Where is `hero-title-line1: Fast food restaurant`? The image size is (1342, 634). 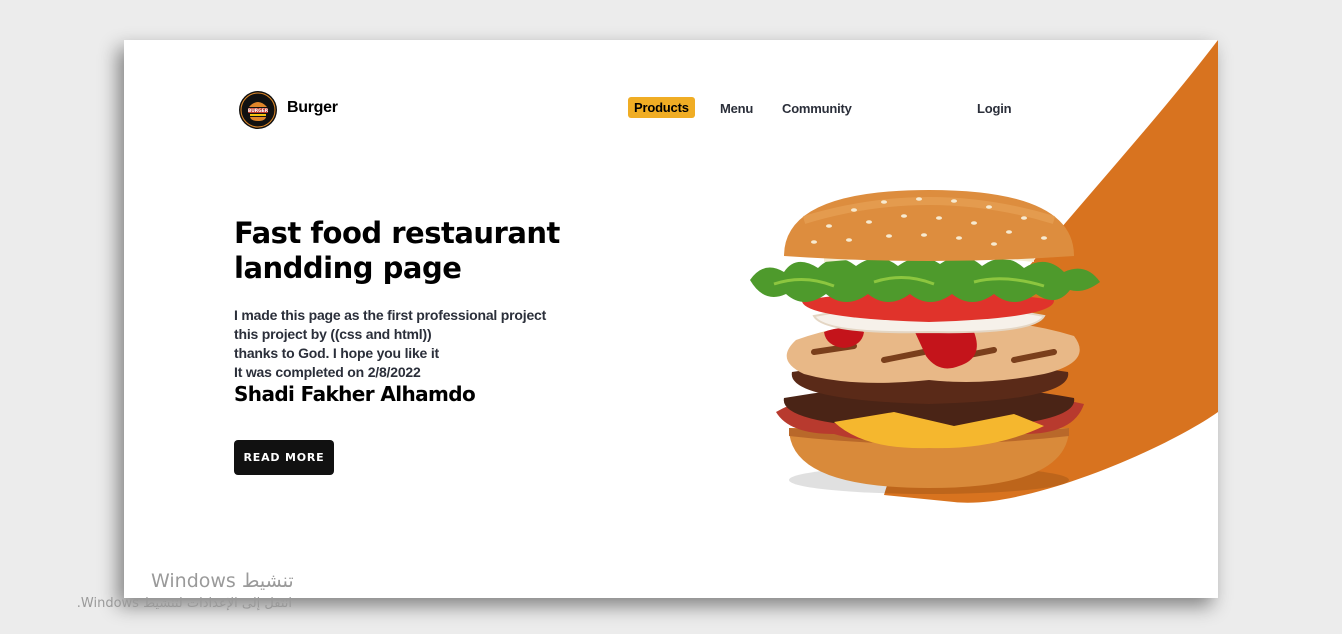
hero-title-line1: Fast food restaurant is located at coordinates (397, 233).